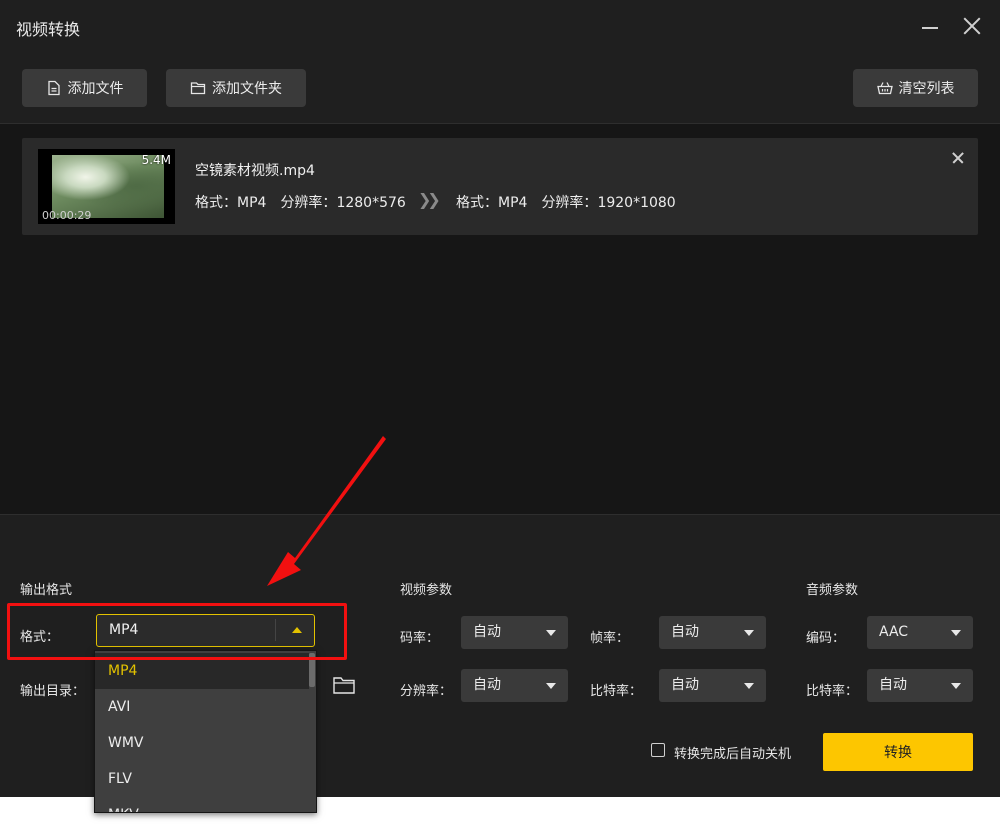 The width and height of the screenshot is (1000, 836). Describe the element at coordinates (500, 26) in the screenshot. I see `title-bar: 视频转换` at that location.